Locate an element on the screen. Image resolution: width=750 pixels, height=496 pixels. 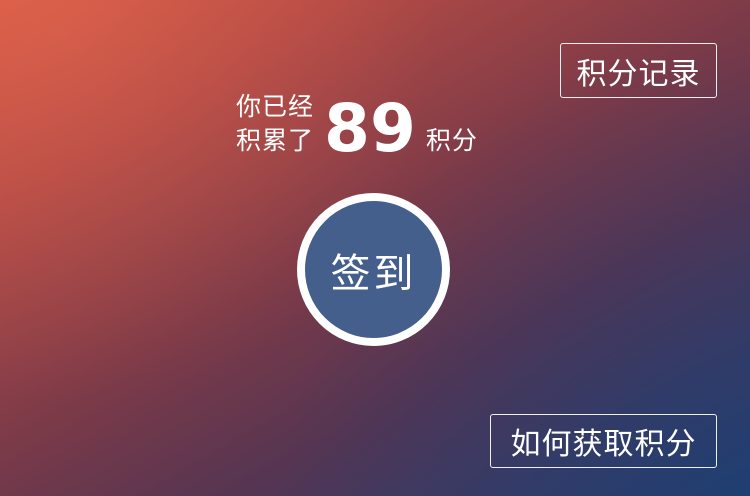
how-to-earn-points-button: 如何获取积分 is located at coordinates (603, 441).